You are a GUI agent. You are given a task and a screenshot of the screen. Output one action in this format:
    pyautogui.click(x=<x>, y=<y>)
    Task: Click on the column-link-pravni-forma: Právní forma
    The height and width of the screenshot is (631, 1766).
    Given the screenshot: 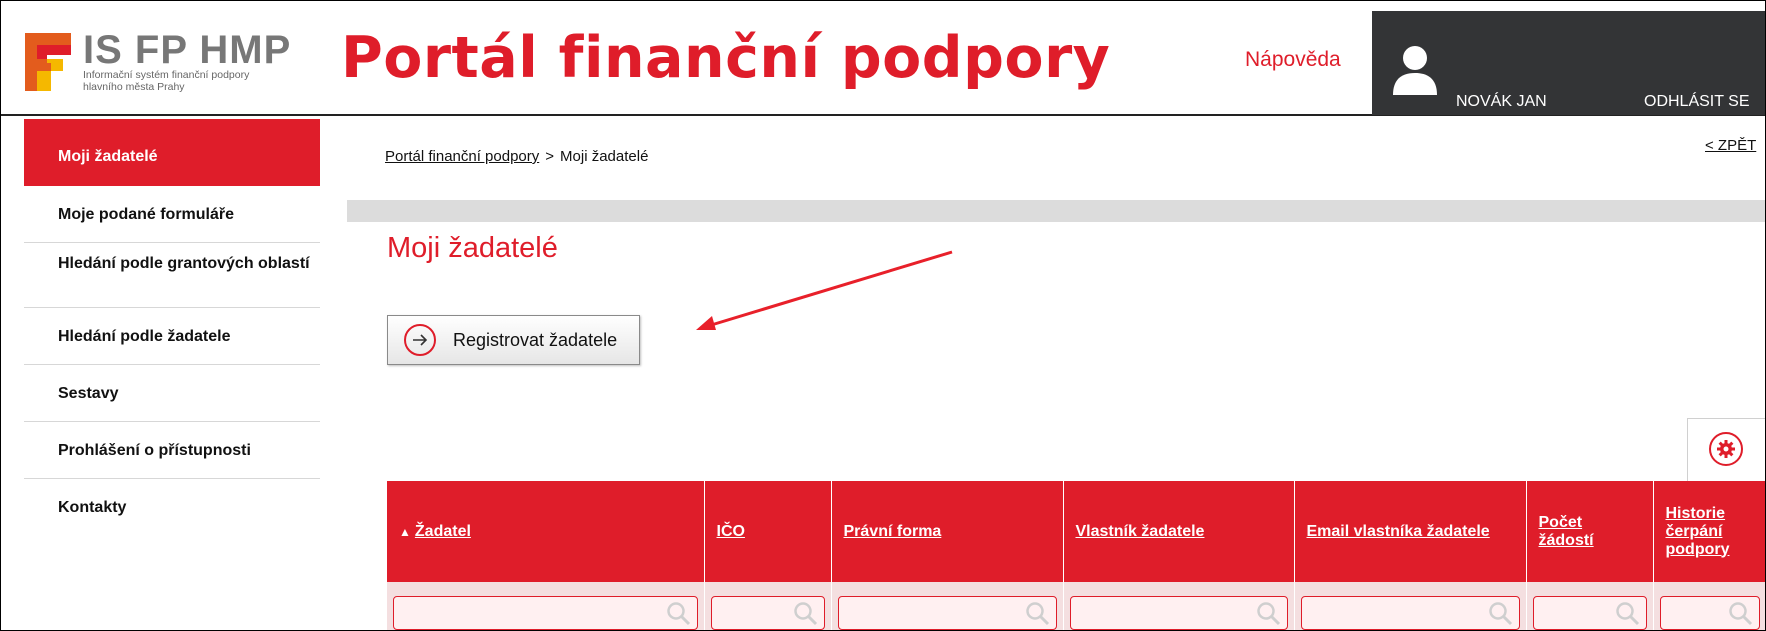 What is the action you would take?
    pyautogui.click(x=893, y=531)
    